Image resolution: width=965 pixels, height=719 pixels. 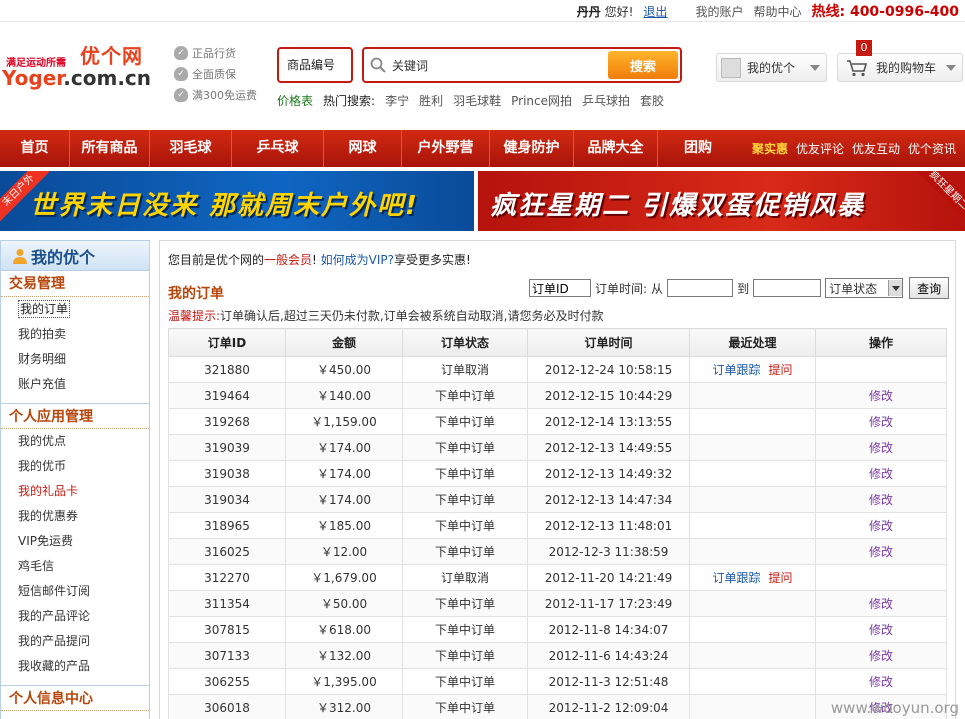 What do you see at coordinates (357, 260) in the screenshot?
I see `vip-link: 如何成为VIP?` at bounding box center [357, 260].